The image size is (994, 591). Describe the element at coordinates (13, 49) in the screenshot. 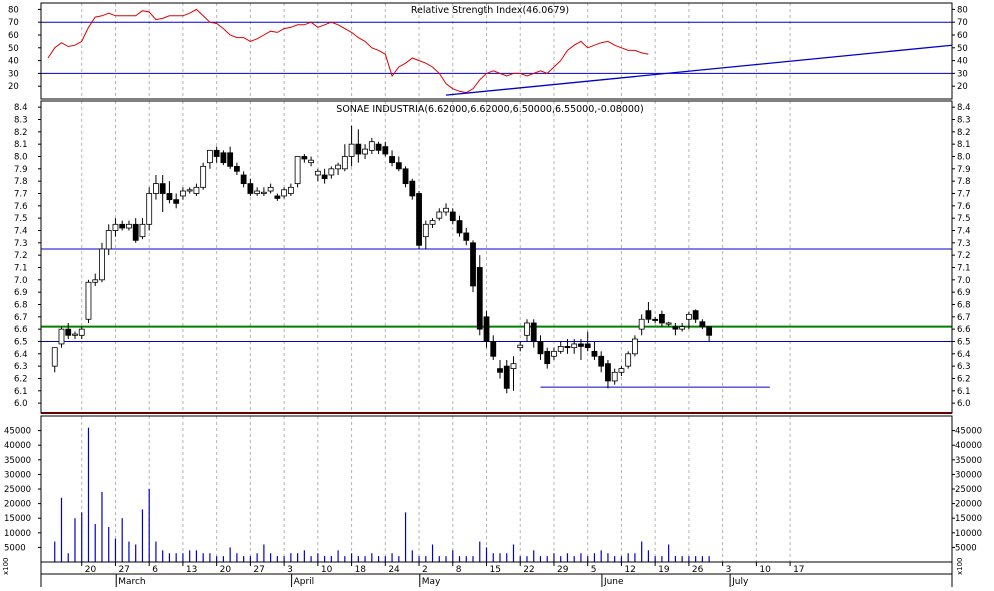

I see `rsi-tick-label-left: 50` at that location.